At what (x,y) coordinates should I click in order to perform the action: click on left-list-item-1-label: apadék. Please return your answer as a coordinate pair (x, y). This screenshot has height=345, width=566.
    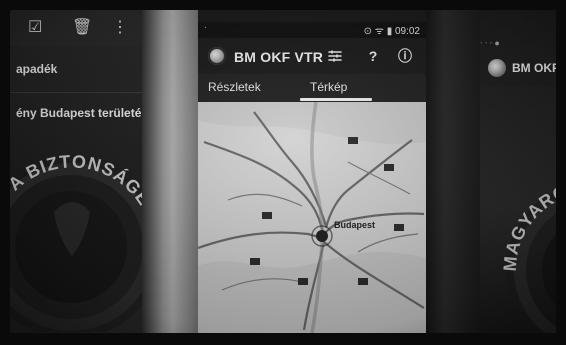
    Looking at the image, I should click on (37, 69).